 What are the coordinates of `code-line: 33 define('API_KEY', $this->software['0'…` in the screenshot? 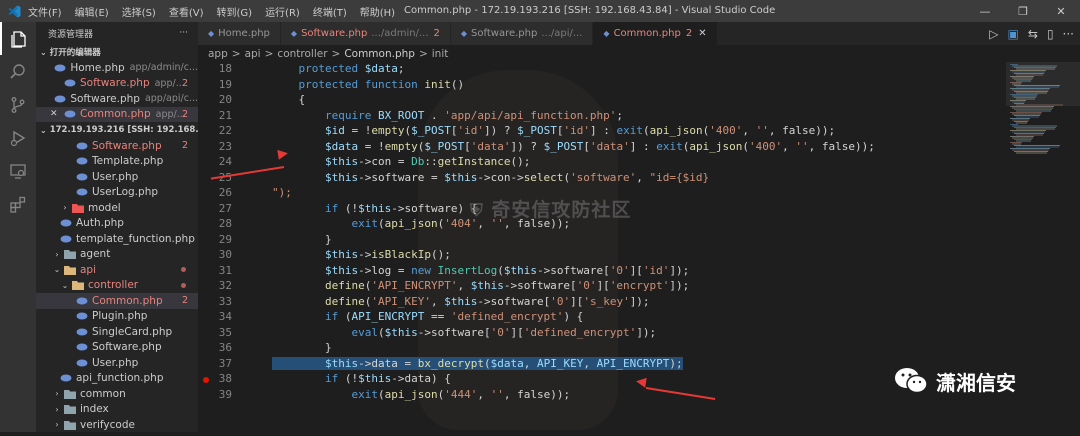 It's located at (602, 303).